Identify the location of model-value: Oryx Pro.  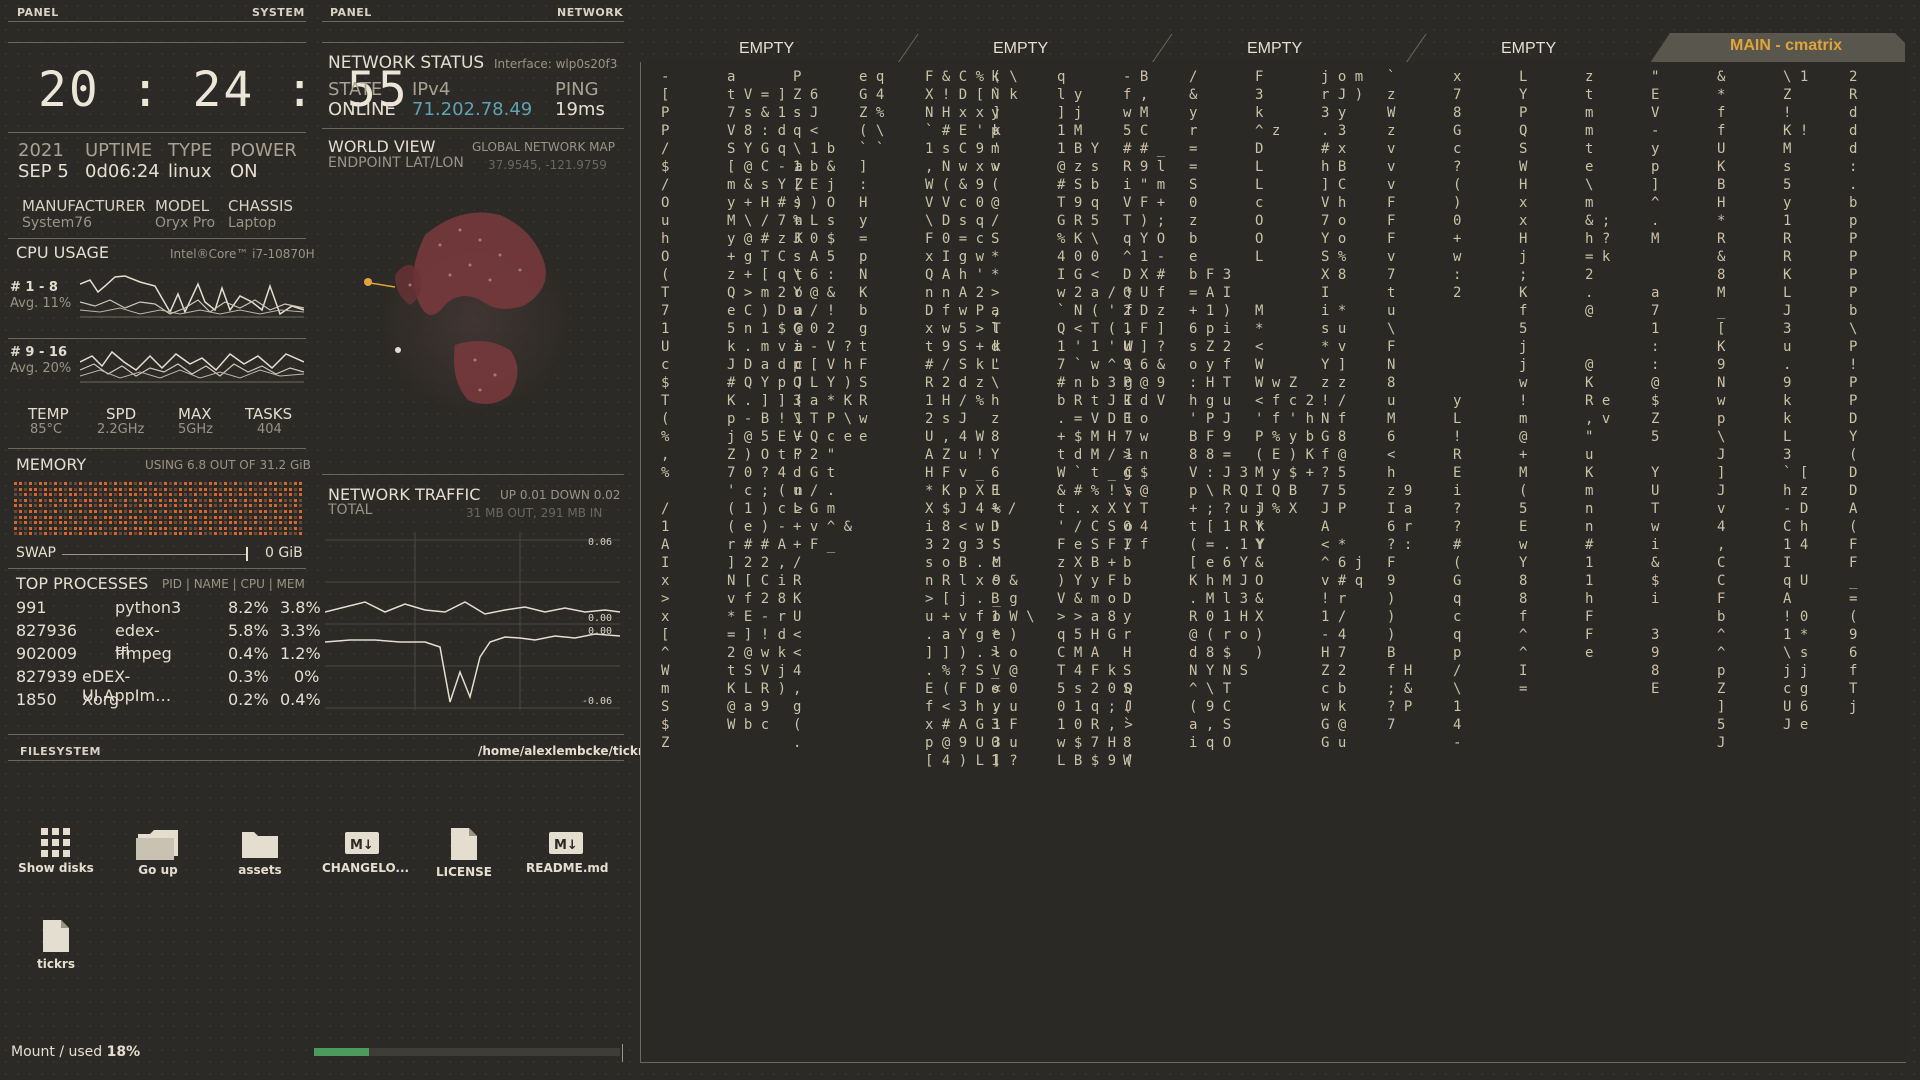
(185, 223).